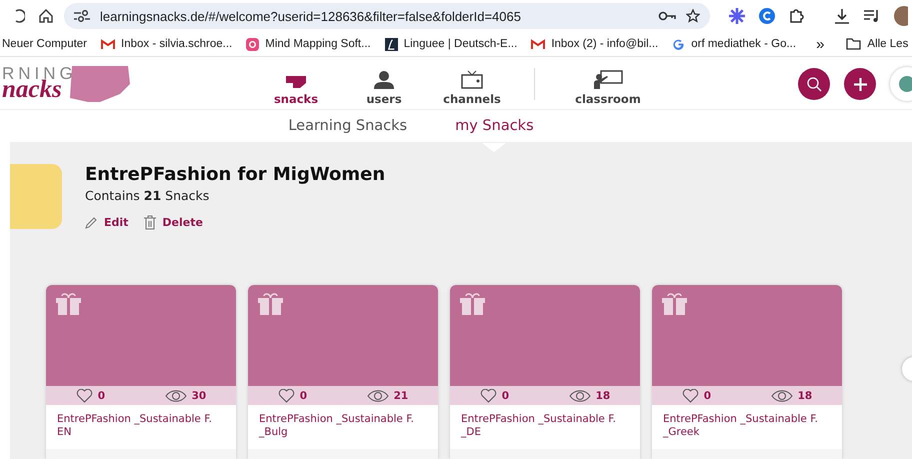 This screenshot has height=459, width=912. I want to click on url-text: learningsnacks.de/#/welcome?userid=128636&filter=false&folderId=4065, so click(311, 16).